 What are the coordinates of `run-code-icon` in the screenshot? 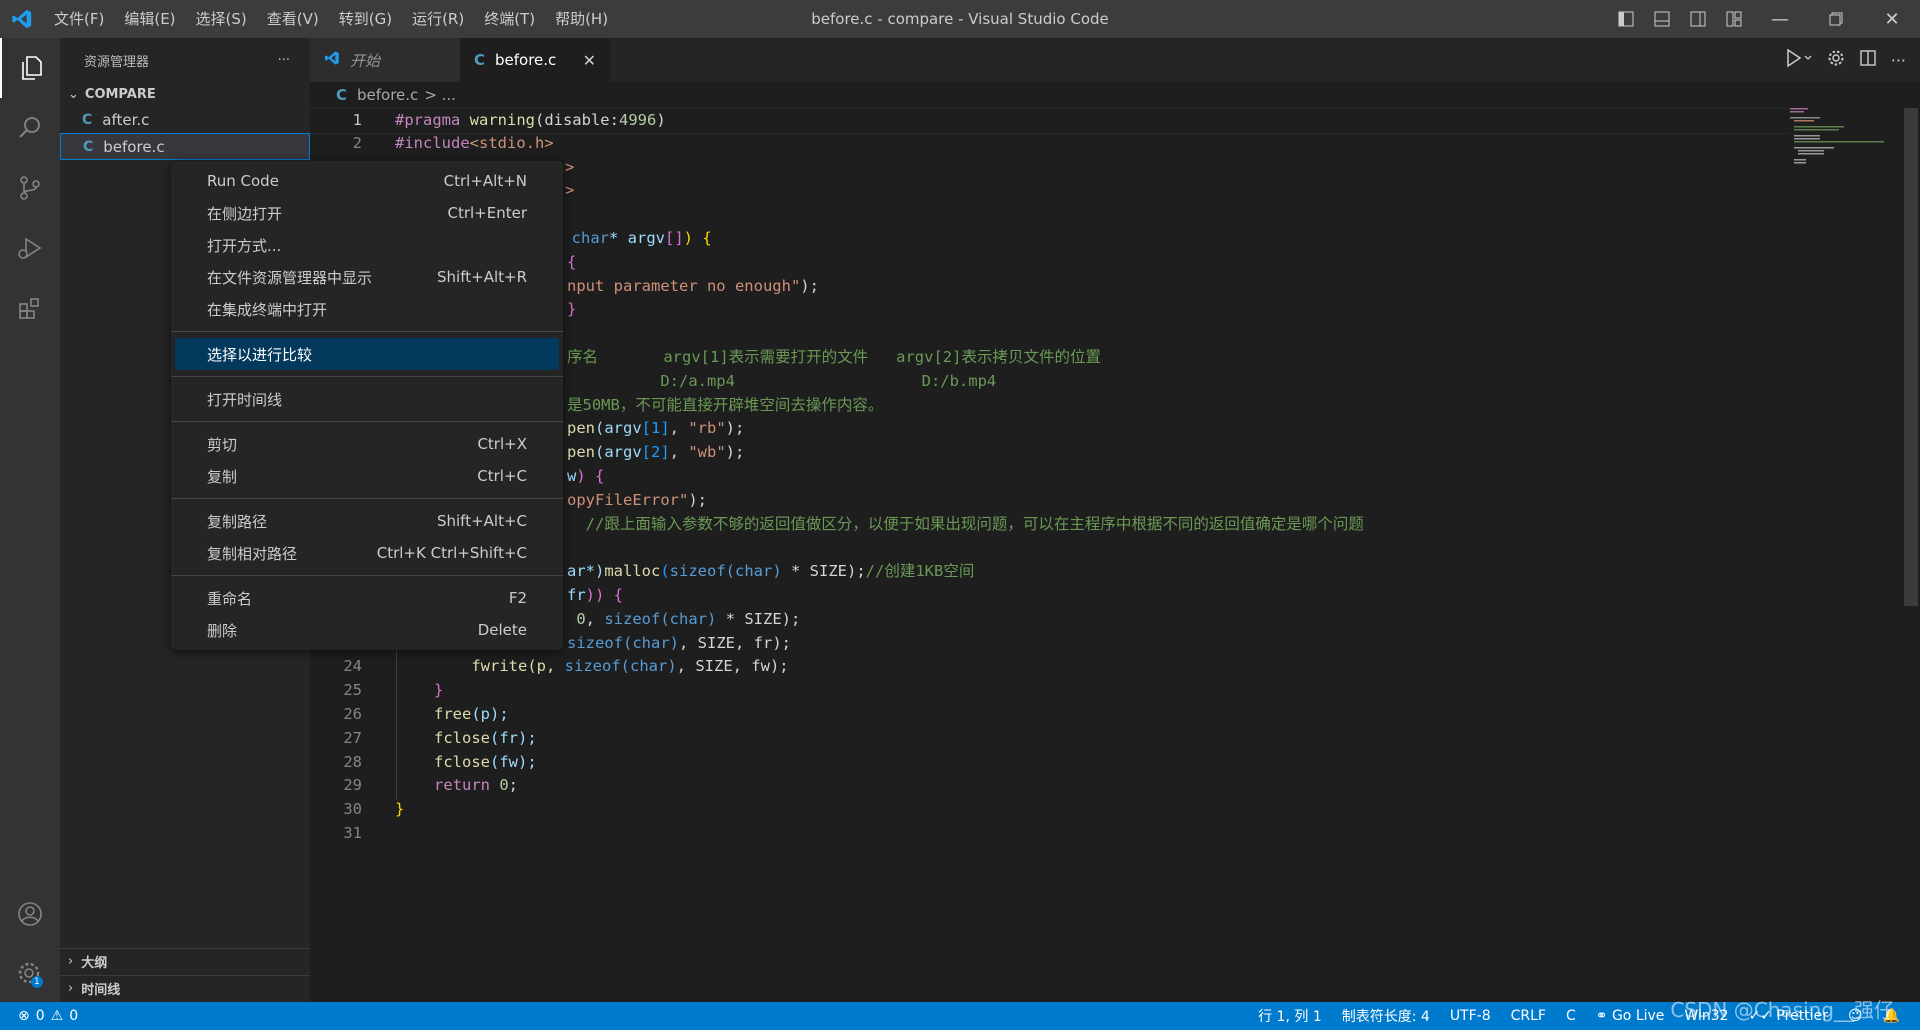 It's located at (1799, 60).